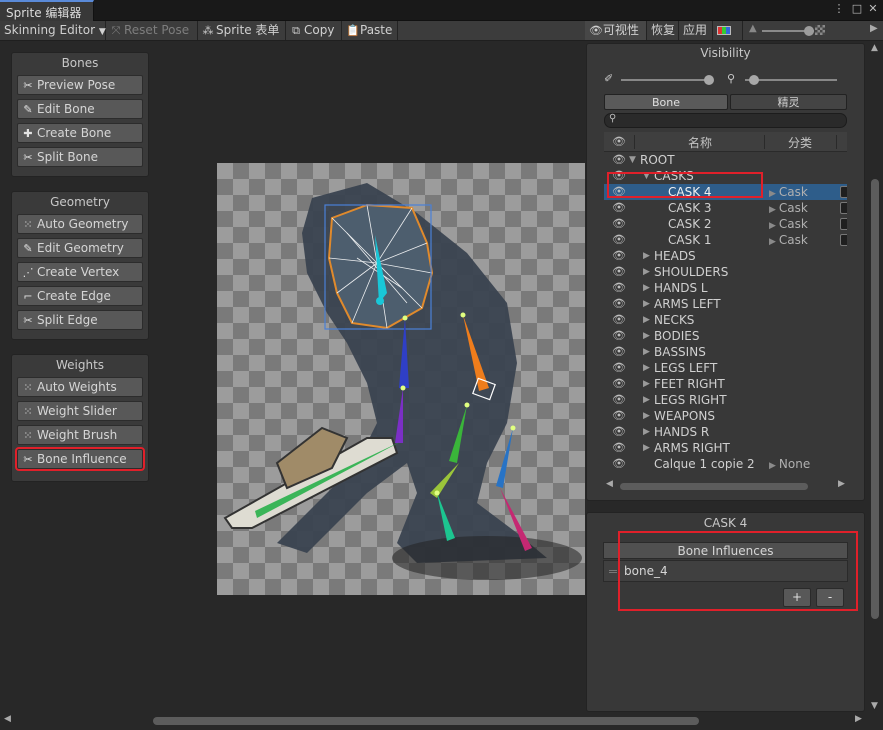 The width and height of the screenshot is (883, 730). I want to click on tree-row: 👁 CASK 2 ▶ Cask, so click(725, 224).